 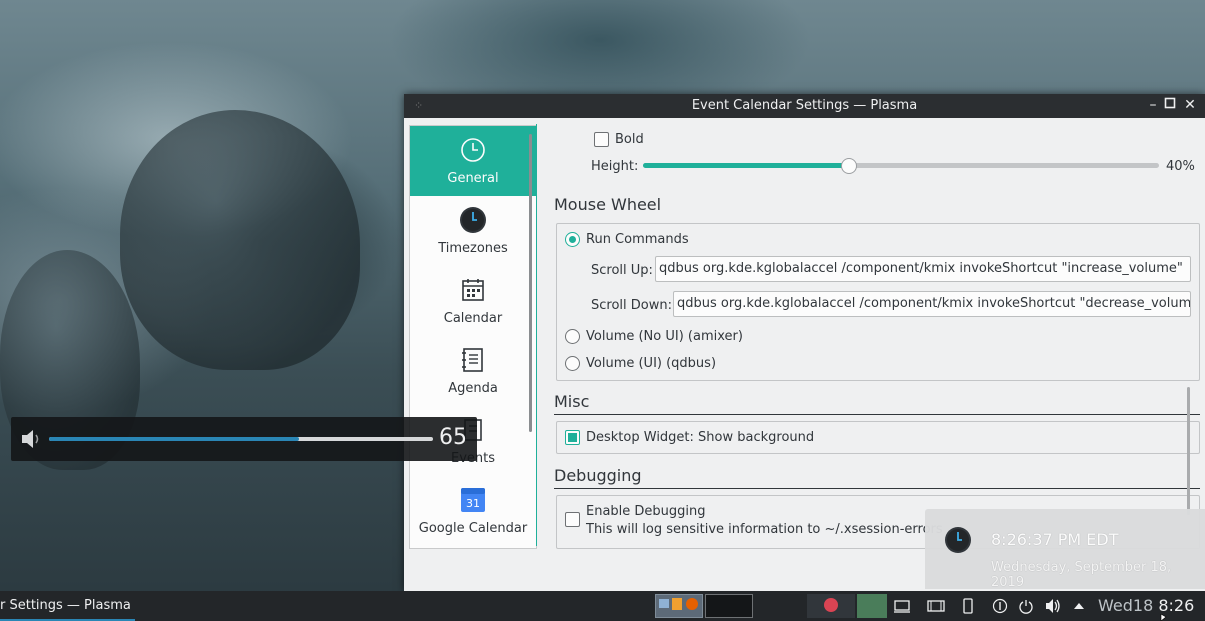 What do you see at coordinates (629, 139) in the screenshot?
I see `bold-label: Bold` at bounding box center [629, 139].